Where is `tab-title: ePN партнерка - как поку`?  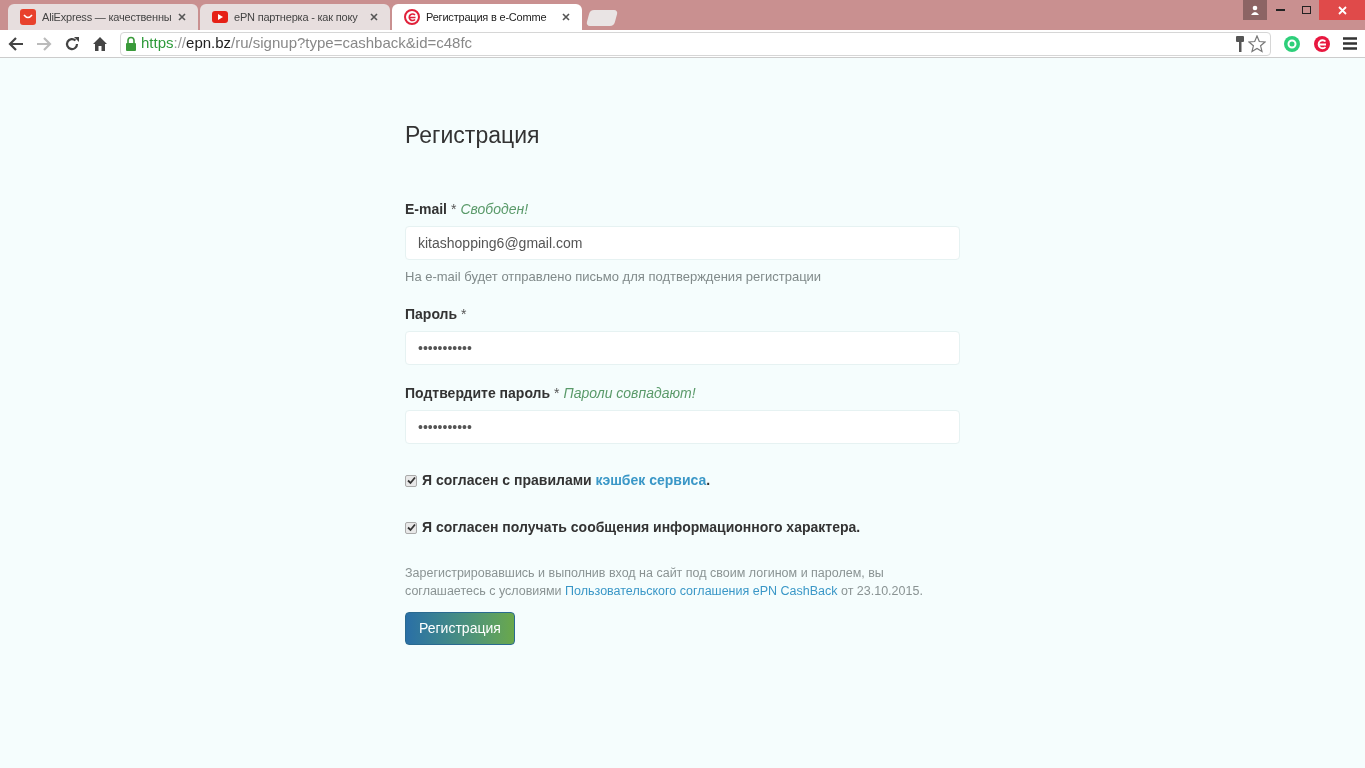
tab-title: ePN партнерка - как поку is located at coordinates (296, 17).